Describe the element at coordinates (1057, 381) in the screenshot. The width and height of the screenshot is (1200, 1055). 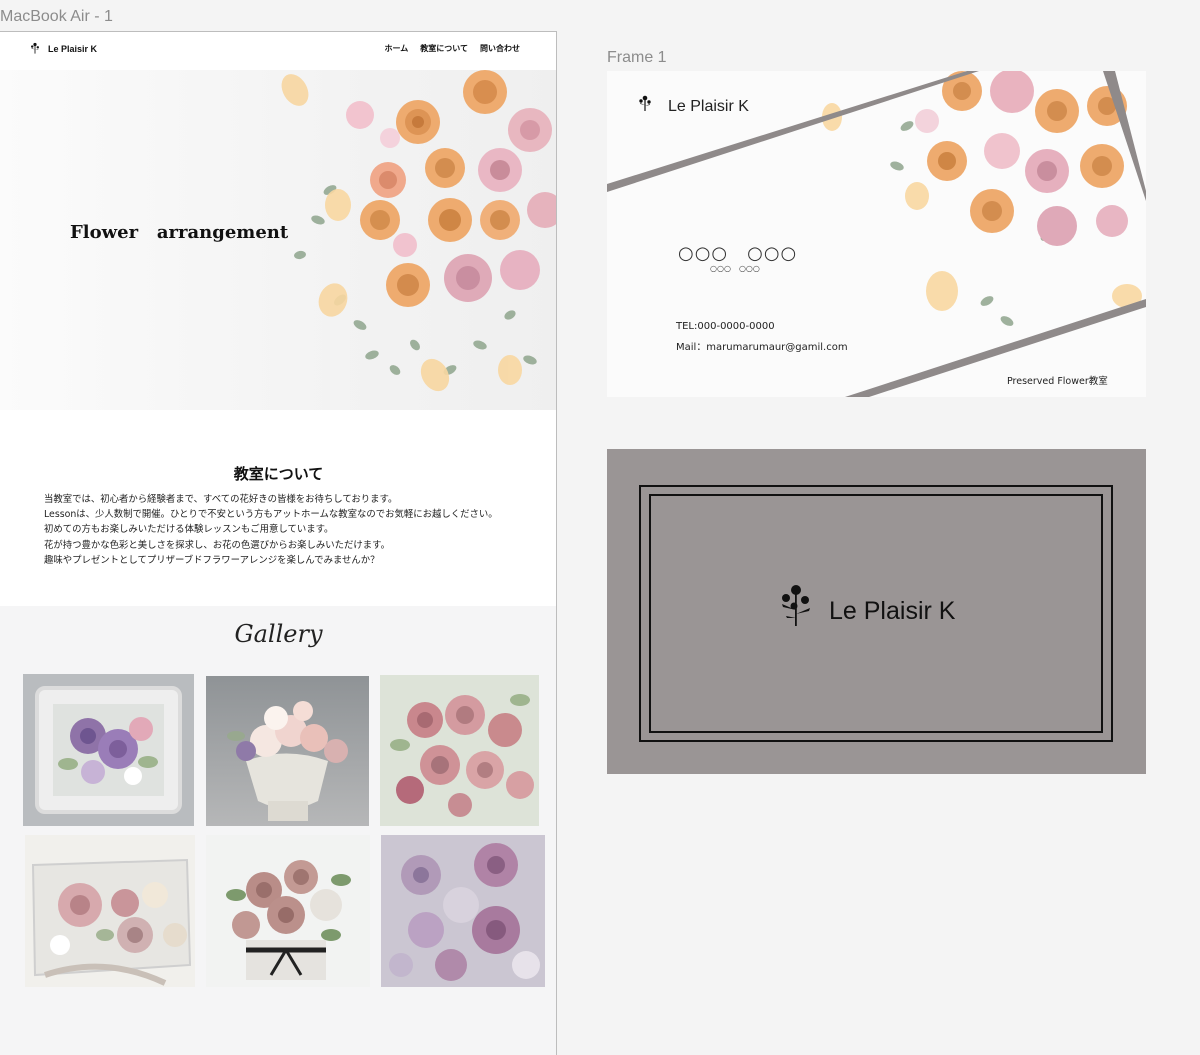
I see `card-front-tagline: Preserved Flower教室` at that location.